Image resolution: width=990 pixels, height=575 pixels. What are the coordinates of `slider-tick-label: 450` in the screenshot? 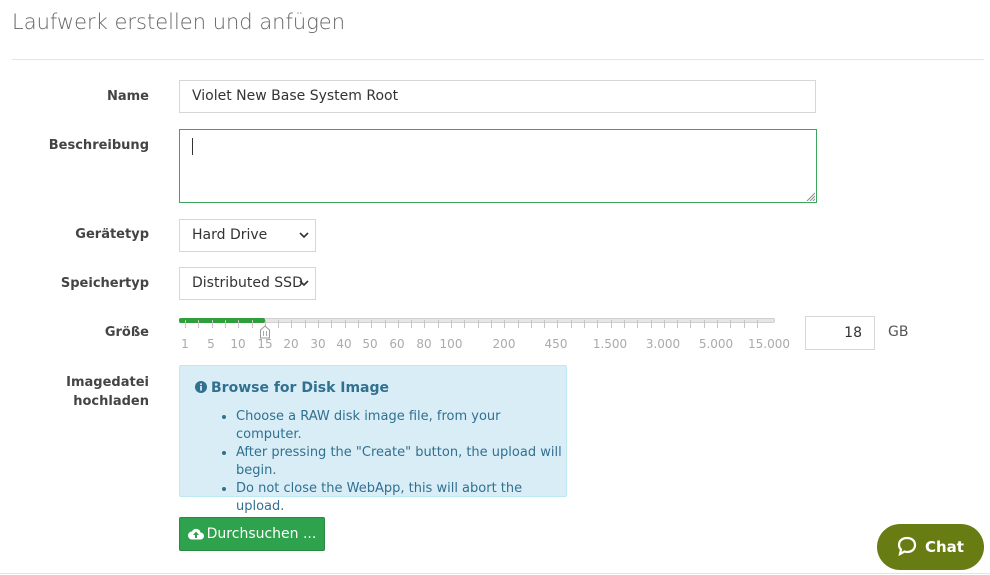 It's located at (556, 344).